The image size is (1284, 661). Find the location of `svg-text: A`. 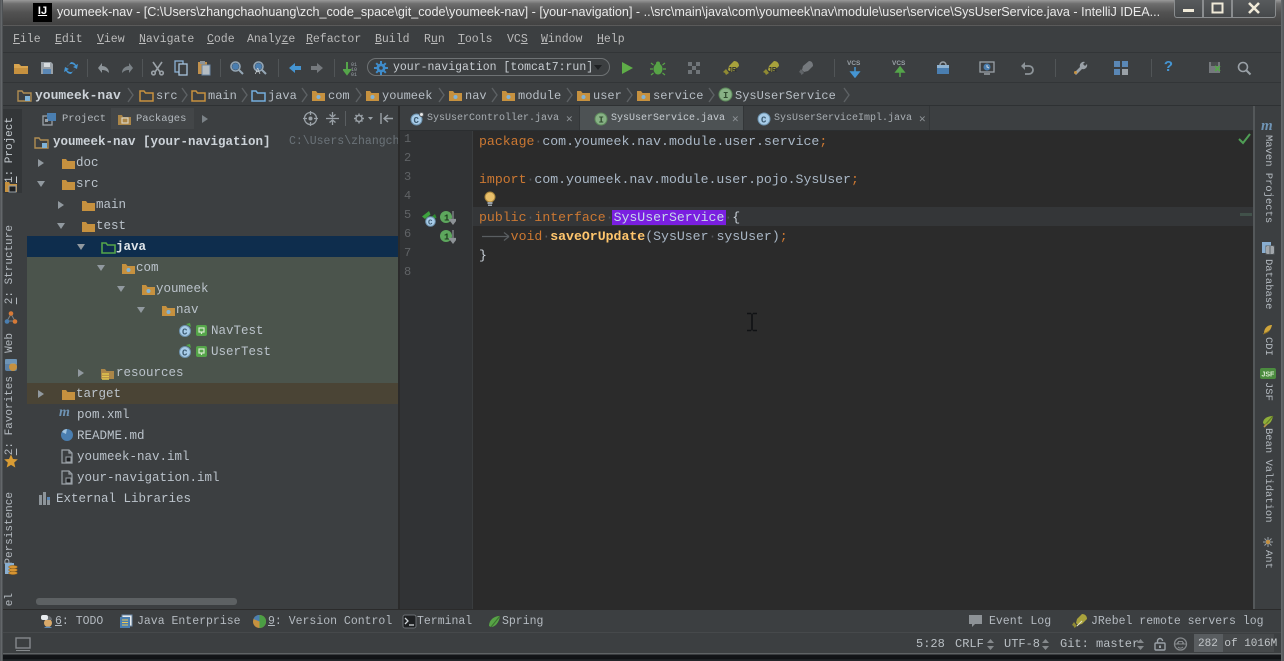

svg-text: A is located at coordinates (258, 71).